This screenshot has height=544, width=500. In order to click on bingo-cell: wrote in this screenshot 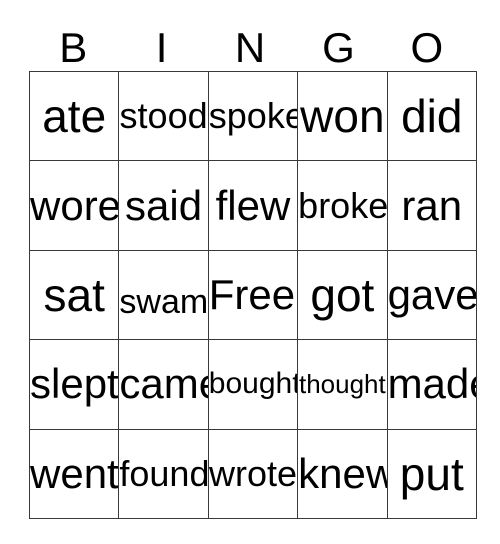, I will do `click(253, 473)`.